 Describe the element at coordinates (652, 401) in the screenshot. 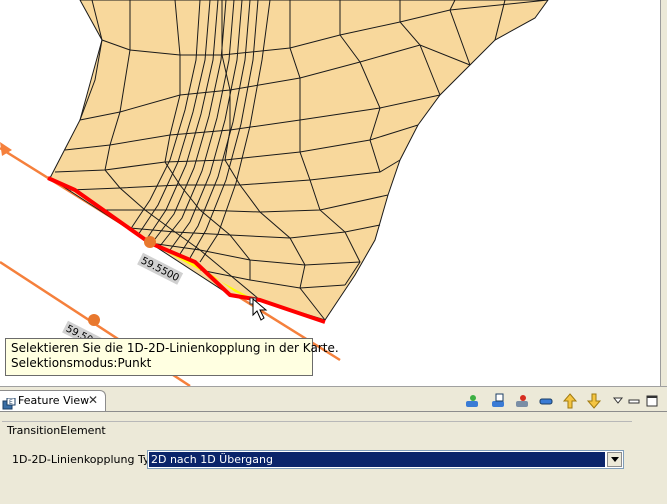

I see `maximize-icon` at that location.